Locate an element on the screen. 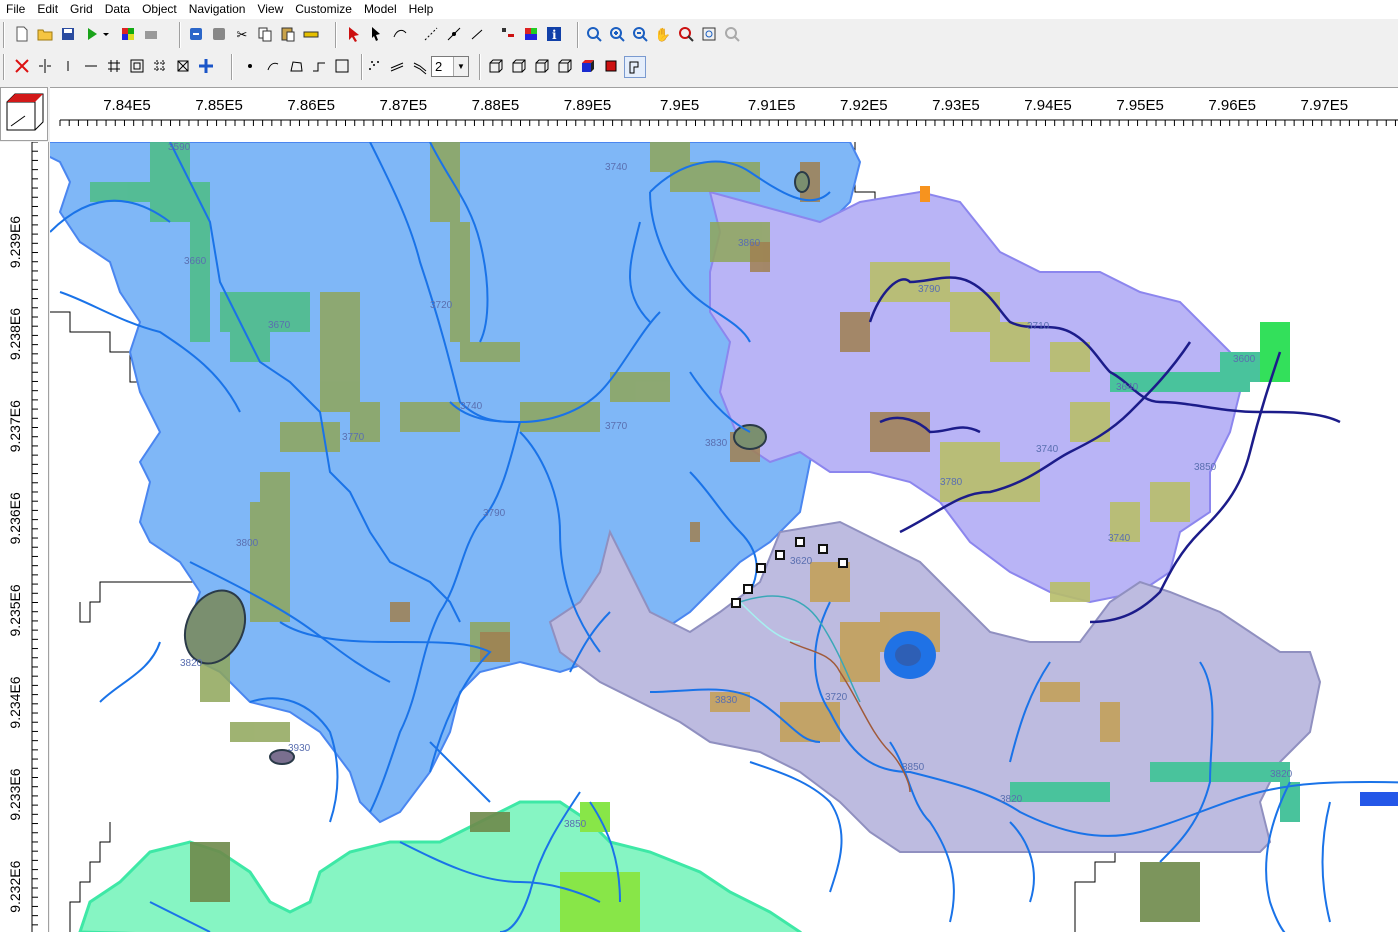 Image resolution: width=1398 pixels, height=932 pixels. lines-count-value: 2 is located at coordinates (439, 66).